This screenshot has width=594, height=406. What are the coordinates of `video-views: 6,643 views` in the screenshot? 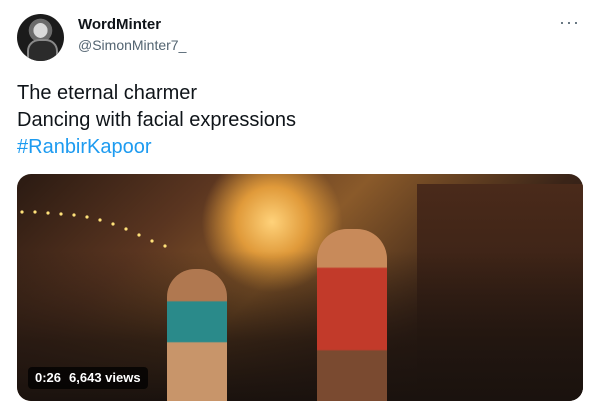 It's located at (105, 377).